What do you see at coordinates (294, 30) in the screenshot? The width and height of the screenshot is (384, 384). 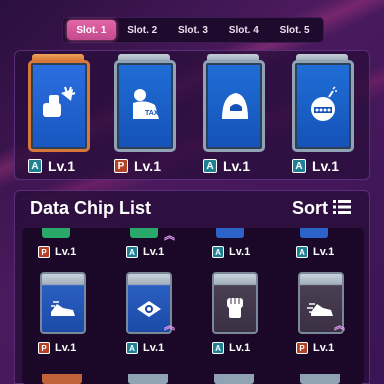 I see `tab-slot-5: Slot. 5` at bounding box center [294, 30].